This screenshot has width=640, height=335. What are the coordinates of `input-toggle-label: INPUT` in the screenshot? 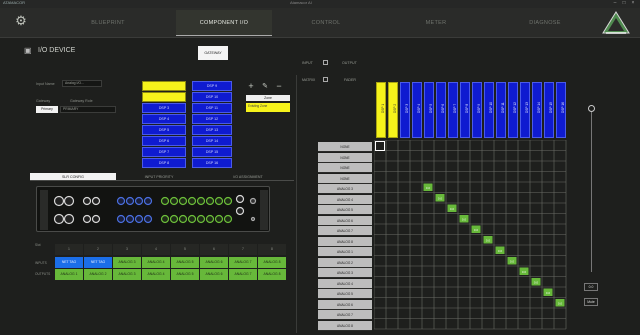 It's located at (307, 63).